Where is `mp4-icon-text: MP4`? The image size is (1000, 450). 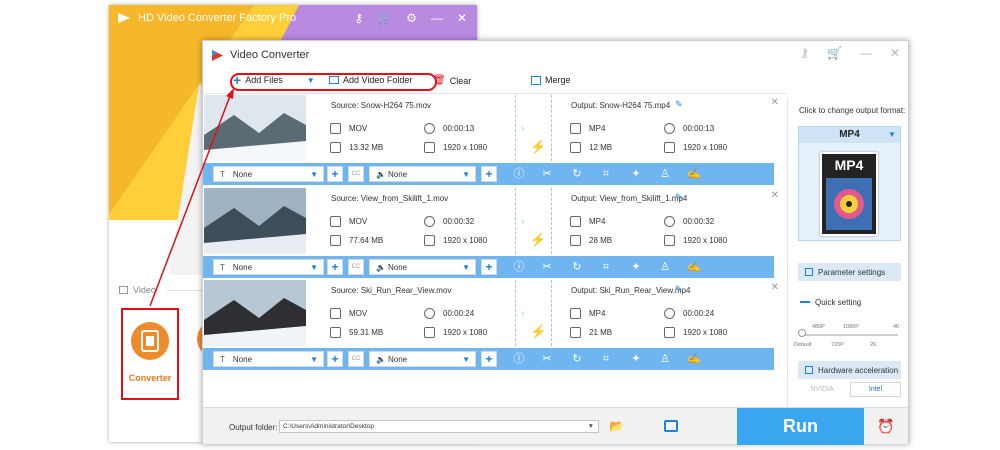
mp4-icon-text: MP4 is located at coordinates (849, 165).